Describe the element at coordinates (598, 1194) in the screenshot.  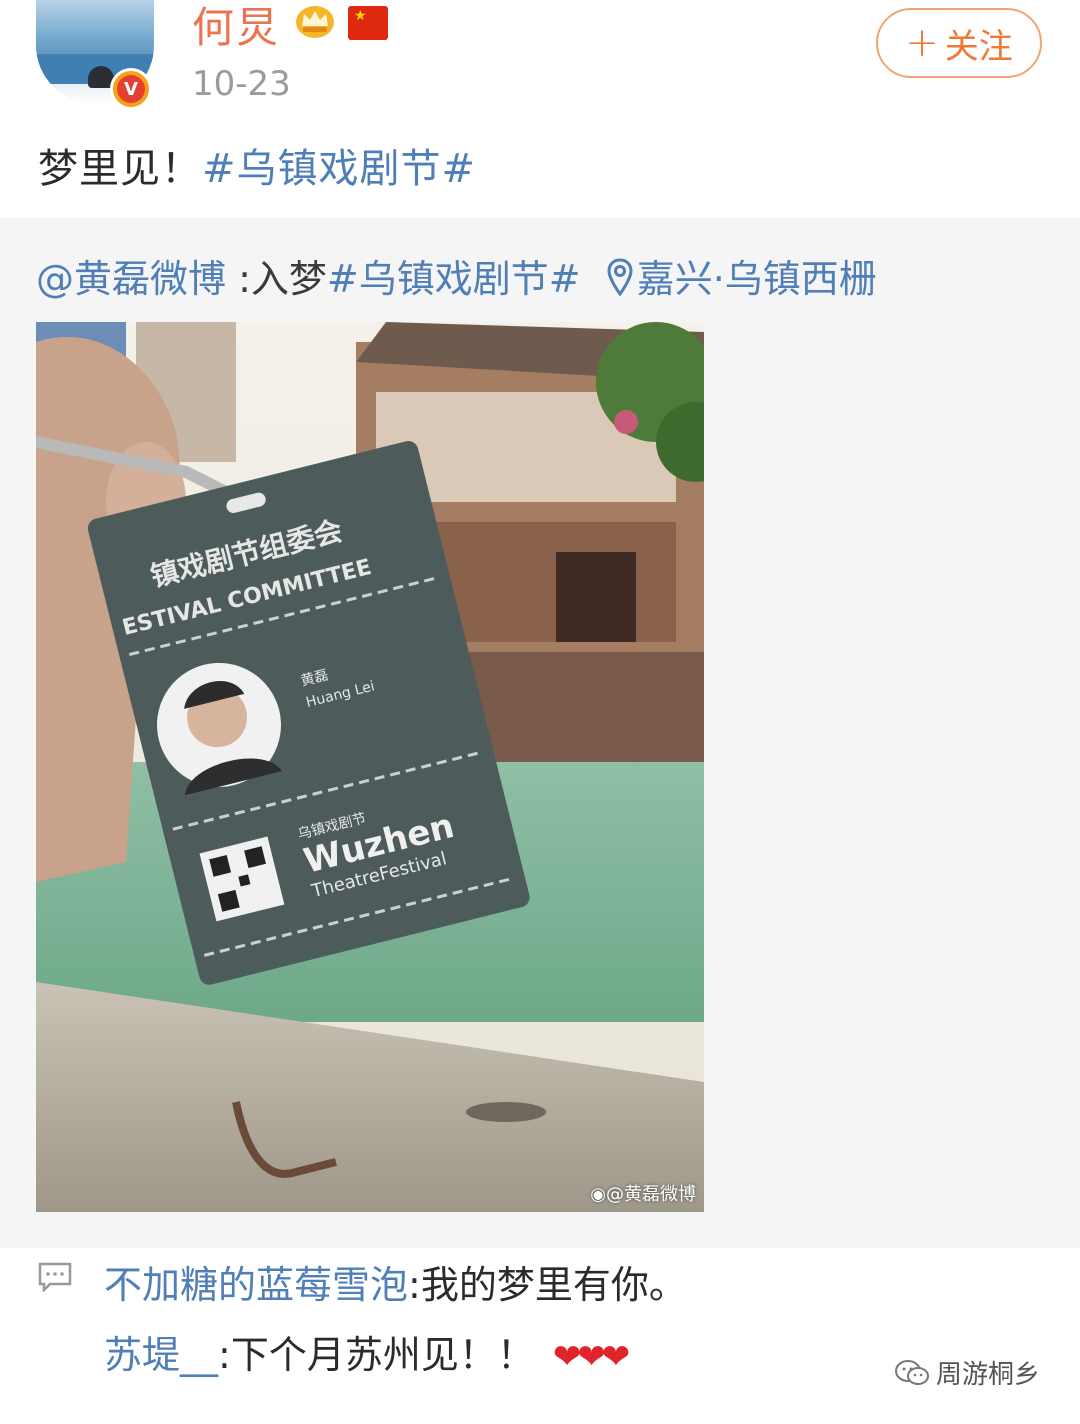
I see `weibo-logo-icon: ◉` at that location.